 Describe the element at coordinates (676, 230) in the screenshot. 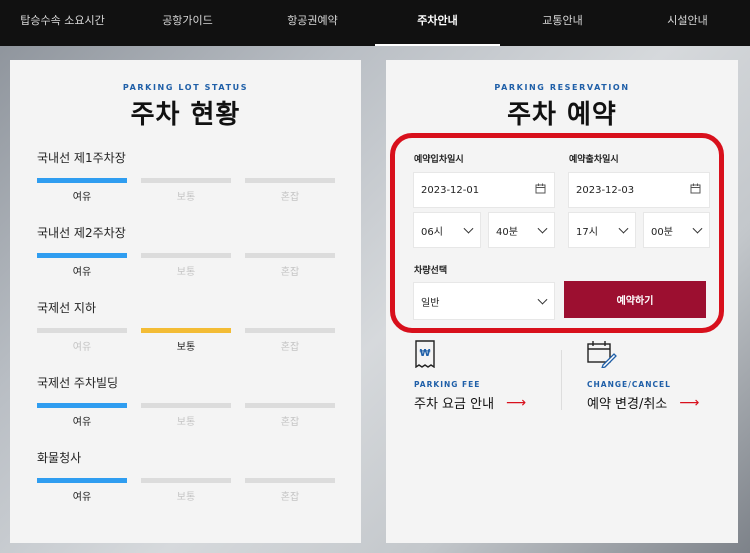

I see `exit-minute-select: 00분` at that location.